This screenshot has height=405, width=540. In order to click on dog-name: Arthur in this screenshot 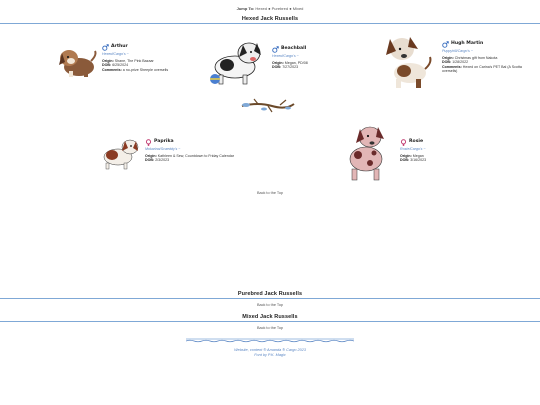, I will do `click(119, 47)`.